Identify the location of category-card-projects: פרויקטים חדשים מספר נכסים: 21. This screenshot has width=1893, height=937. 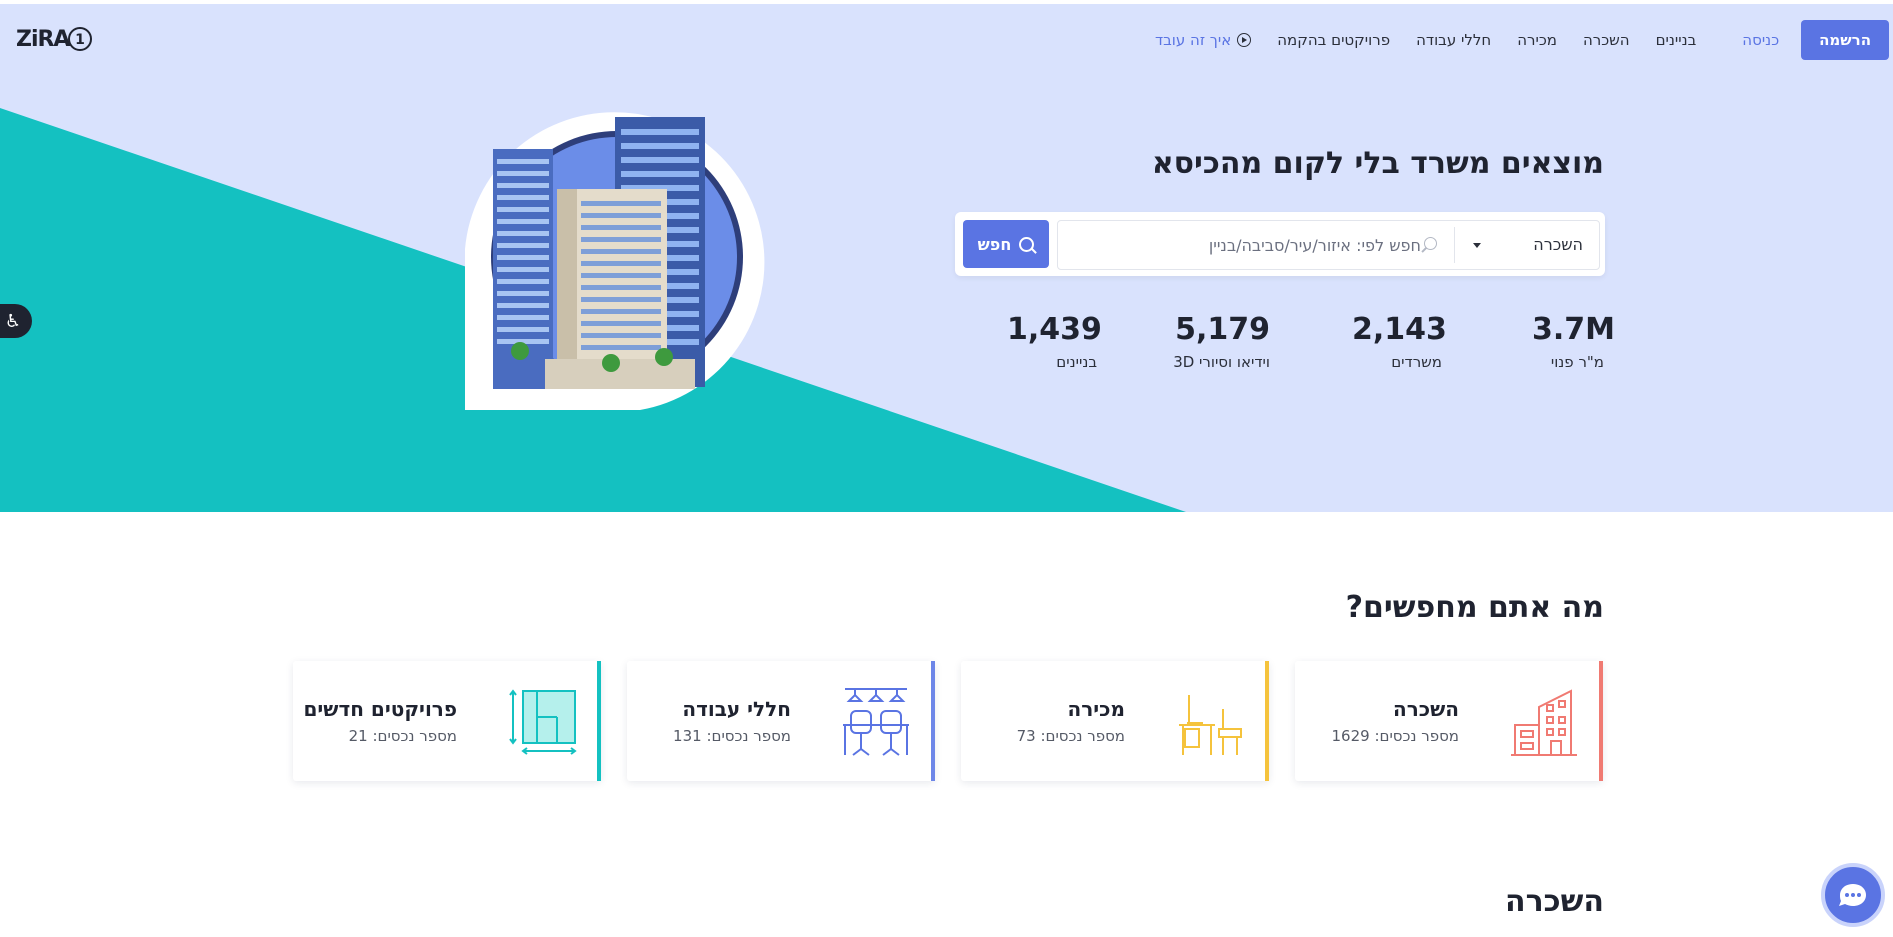
(447, 721).